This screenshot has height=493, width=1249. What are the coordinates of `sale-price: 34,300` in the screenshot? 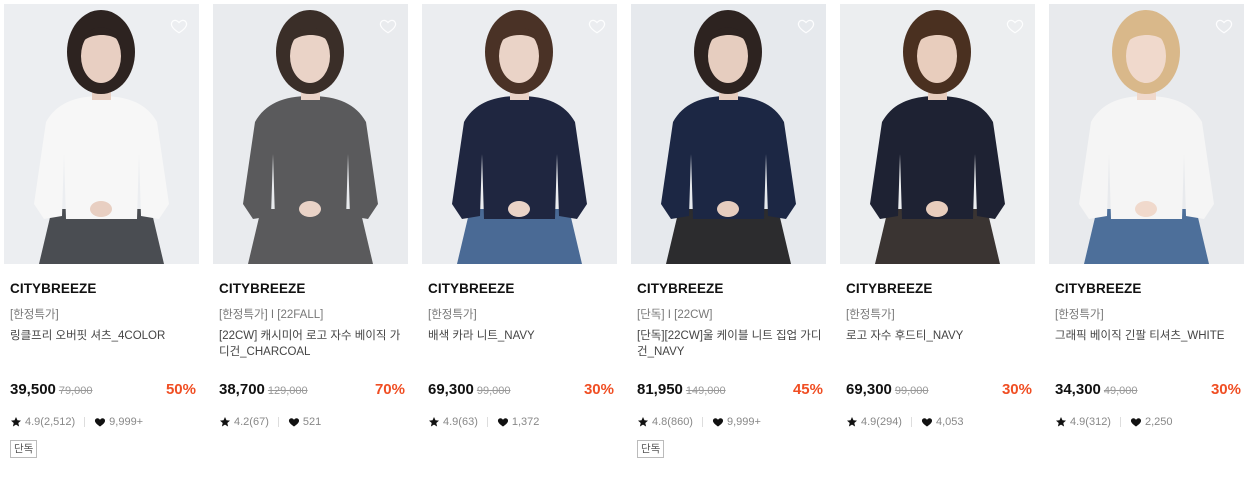 It's located at (1078, 389).